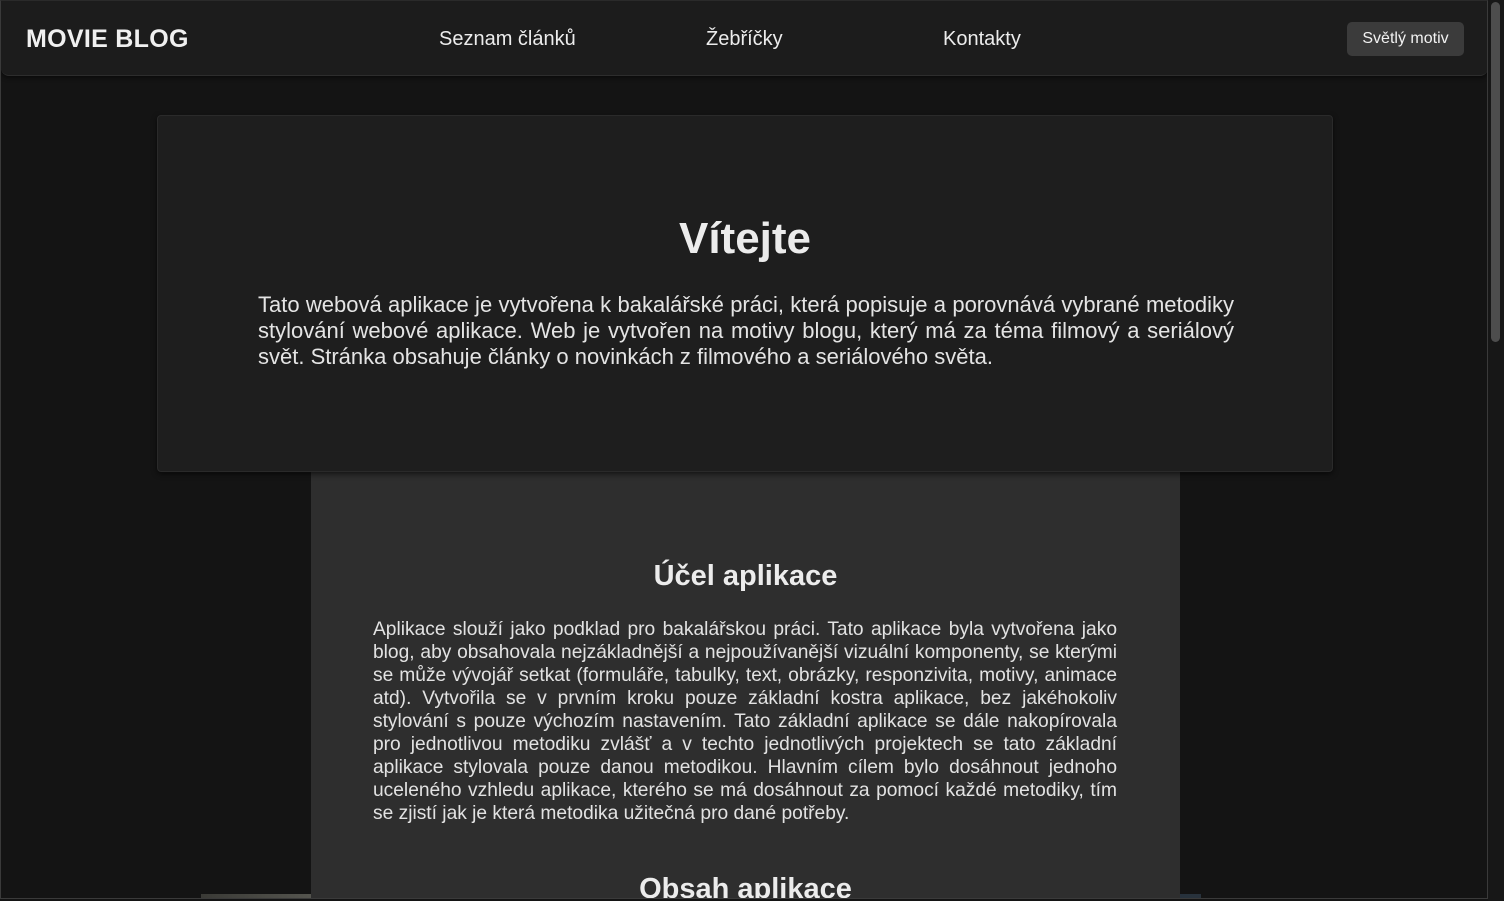 The height and width of the screenshot is (901, 1504). What do you see at coordinates (982, 39) in the screenshot?
I see `nav-link-contacts: Kontakty` at bounding box center [982, 39].